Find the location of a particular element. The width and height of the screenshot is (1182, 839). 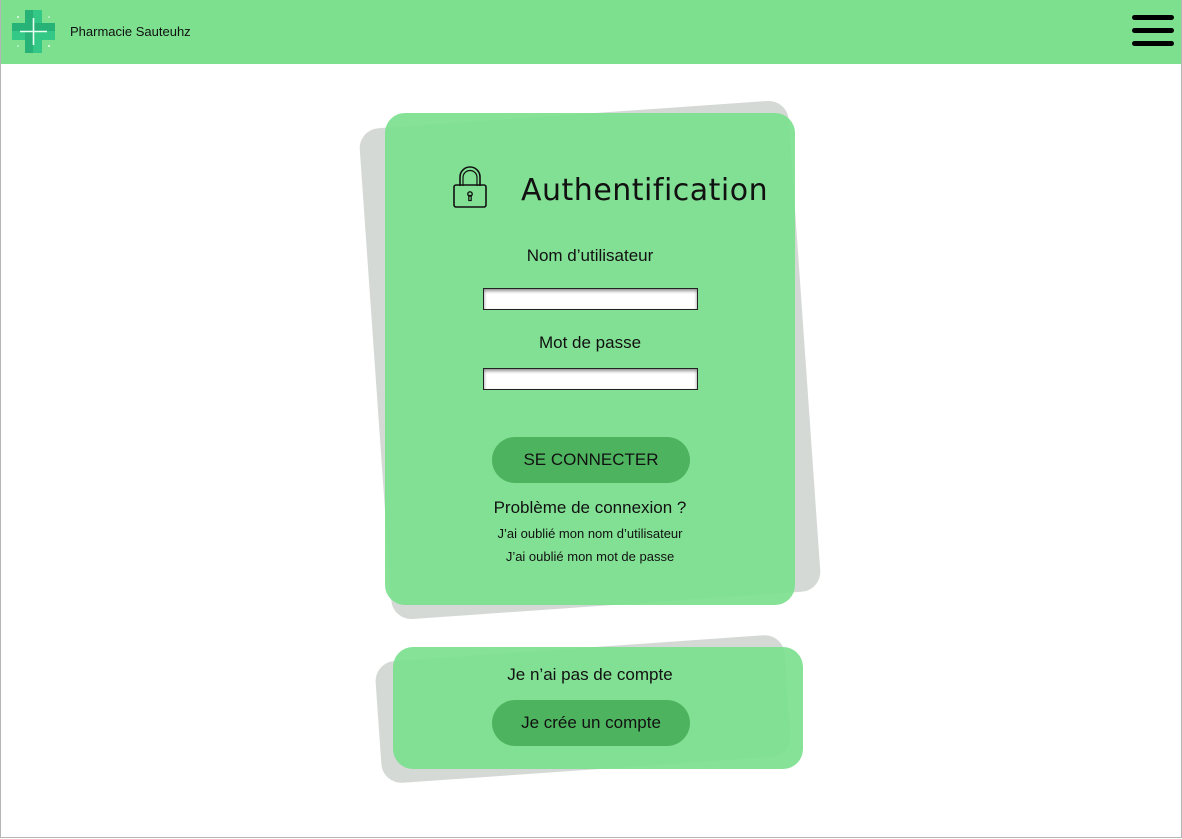

hamburger-menu-icon is located at coordinates (1153, 31).